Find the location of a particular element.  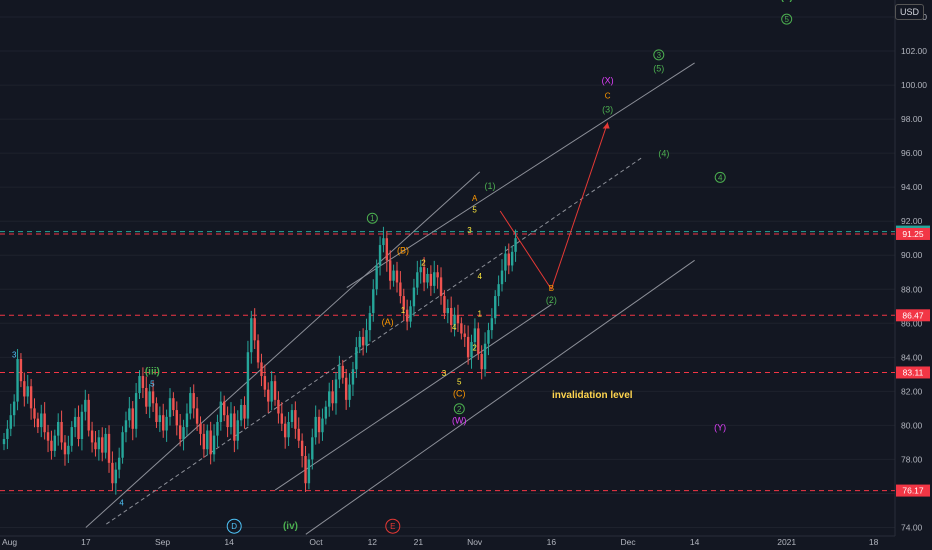

wave-label: 1 is located at coordinates (403, 310).